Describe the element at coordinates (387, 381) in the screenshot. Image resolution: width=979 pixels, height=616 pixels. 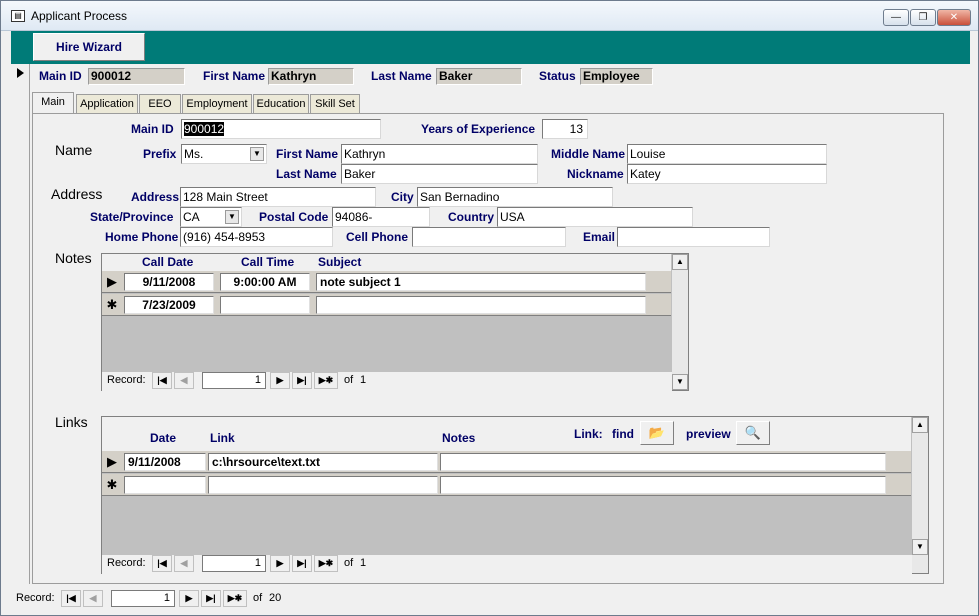
I see `notes-record-navigator: Record: |◀ ◀ 1 ▶ ▶| ▶✱ of 1` at that location.